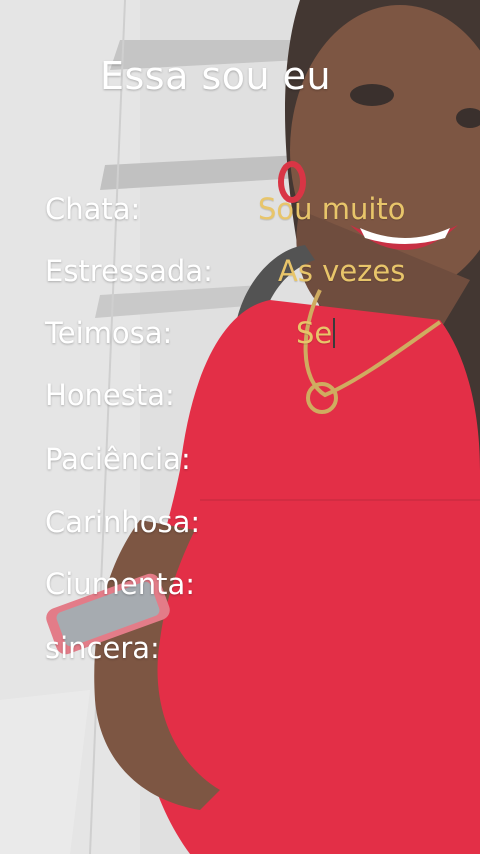  What do you see at coordinates (123, 522) in the screenshot?
I see `question-label: Carinhosa:` at bounding box center [123, 522].